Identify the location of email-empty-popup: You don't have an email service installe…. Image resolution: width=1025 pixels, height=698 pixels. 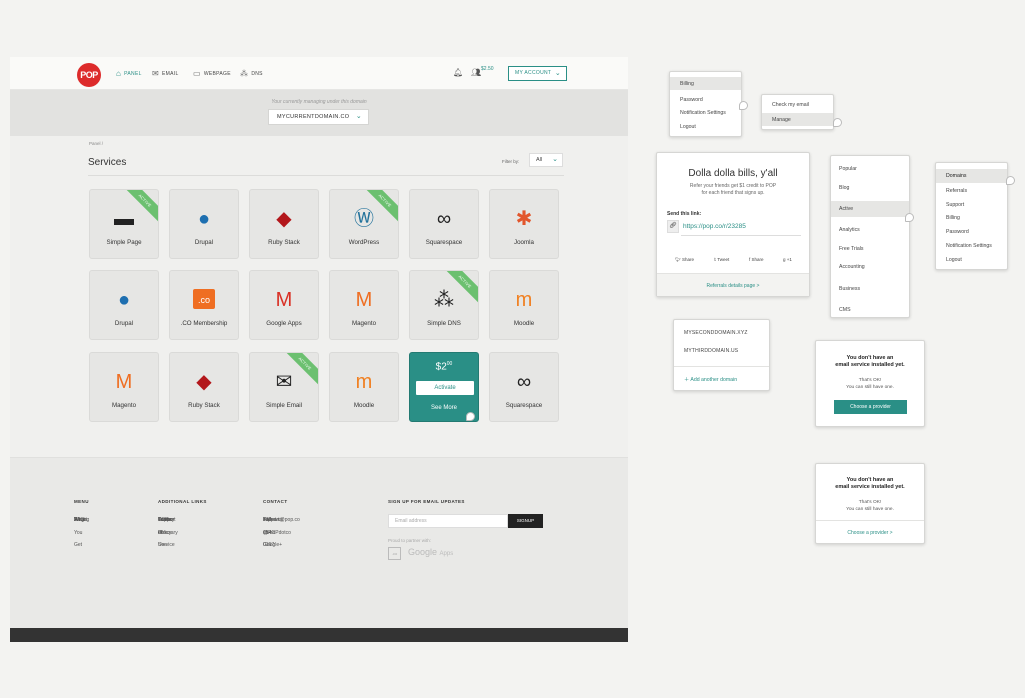
(870, 383).